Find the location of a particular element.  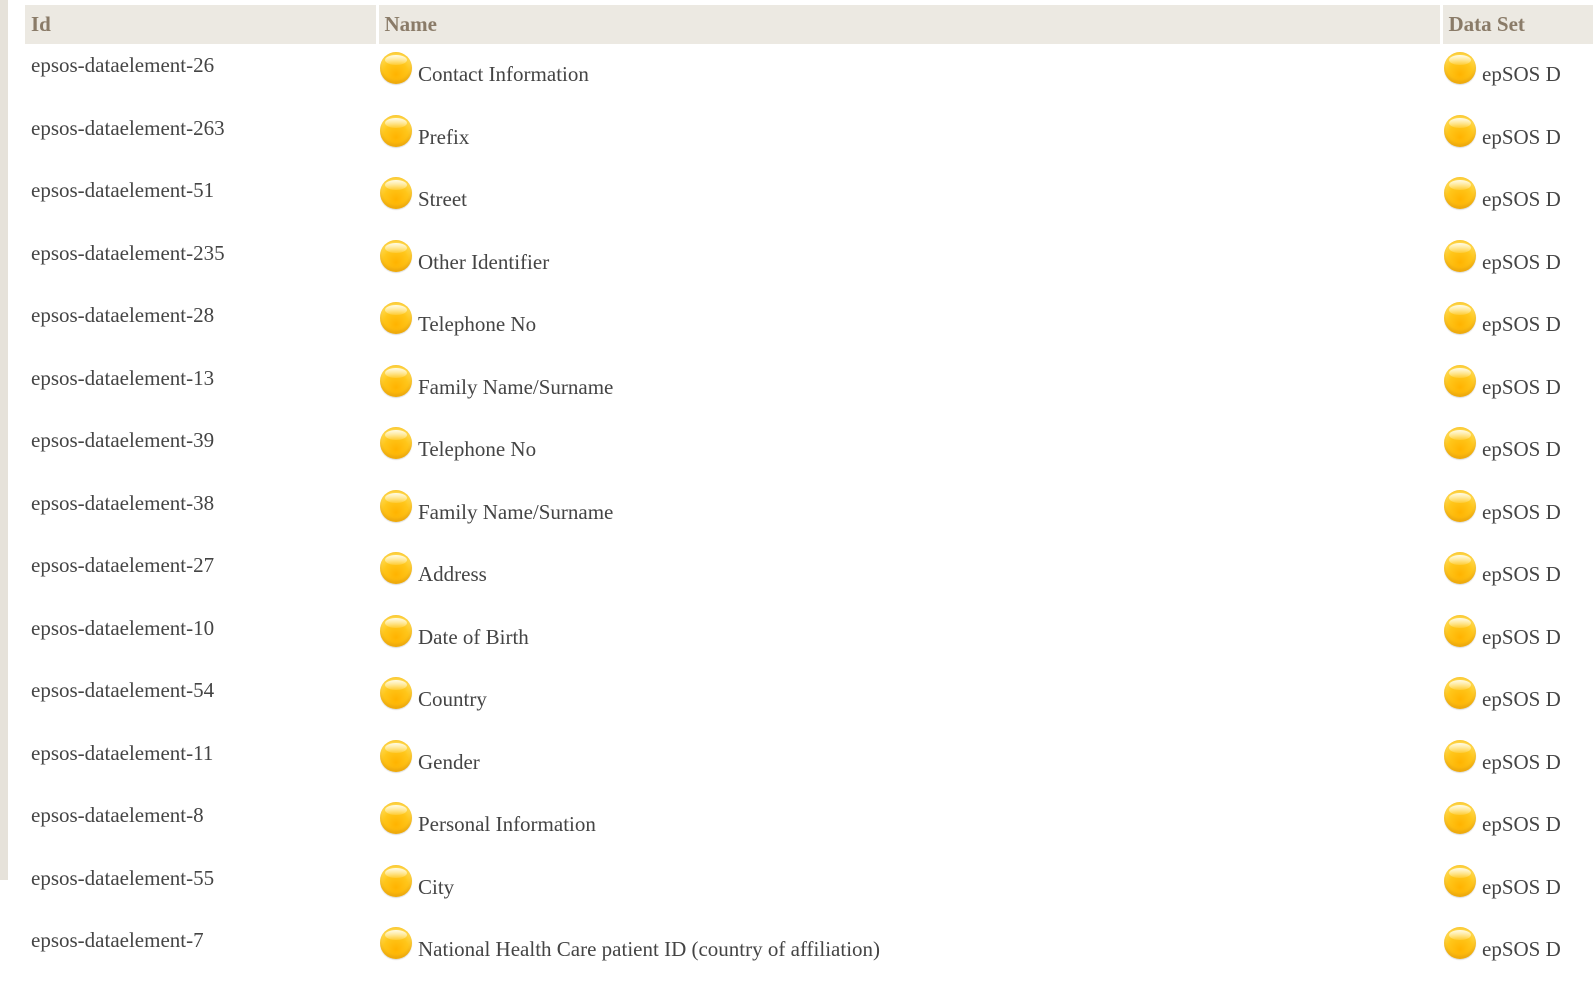

table-row: epsos-dataelement-11 Gender epSOS D is located at coordinates (809, 763).